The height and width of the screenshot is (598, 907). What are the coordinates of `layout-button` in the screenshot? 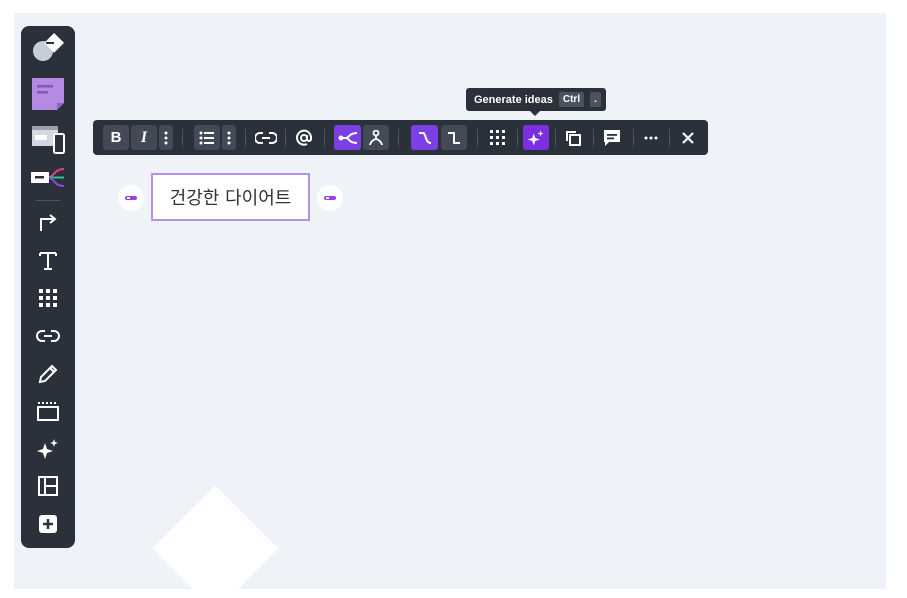 It's located at (48, 486).